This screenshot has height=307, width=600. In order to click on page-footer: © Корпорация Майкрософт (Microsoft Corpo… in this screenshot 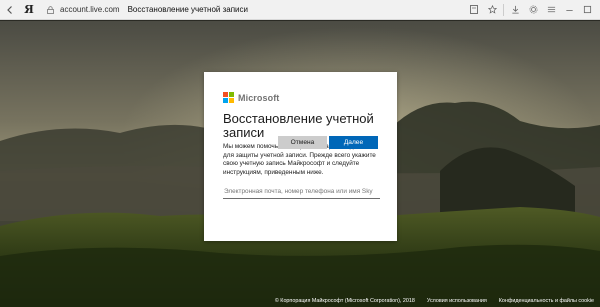, I will do `click(300, 301)`.